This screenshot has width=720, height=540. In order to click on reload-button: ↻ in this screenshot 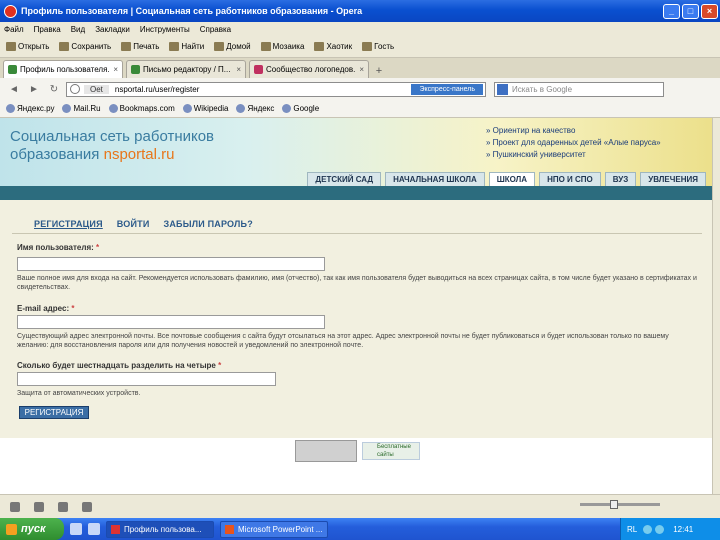, I will do `click(54, 89)`.